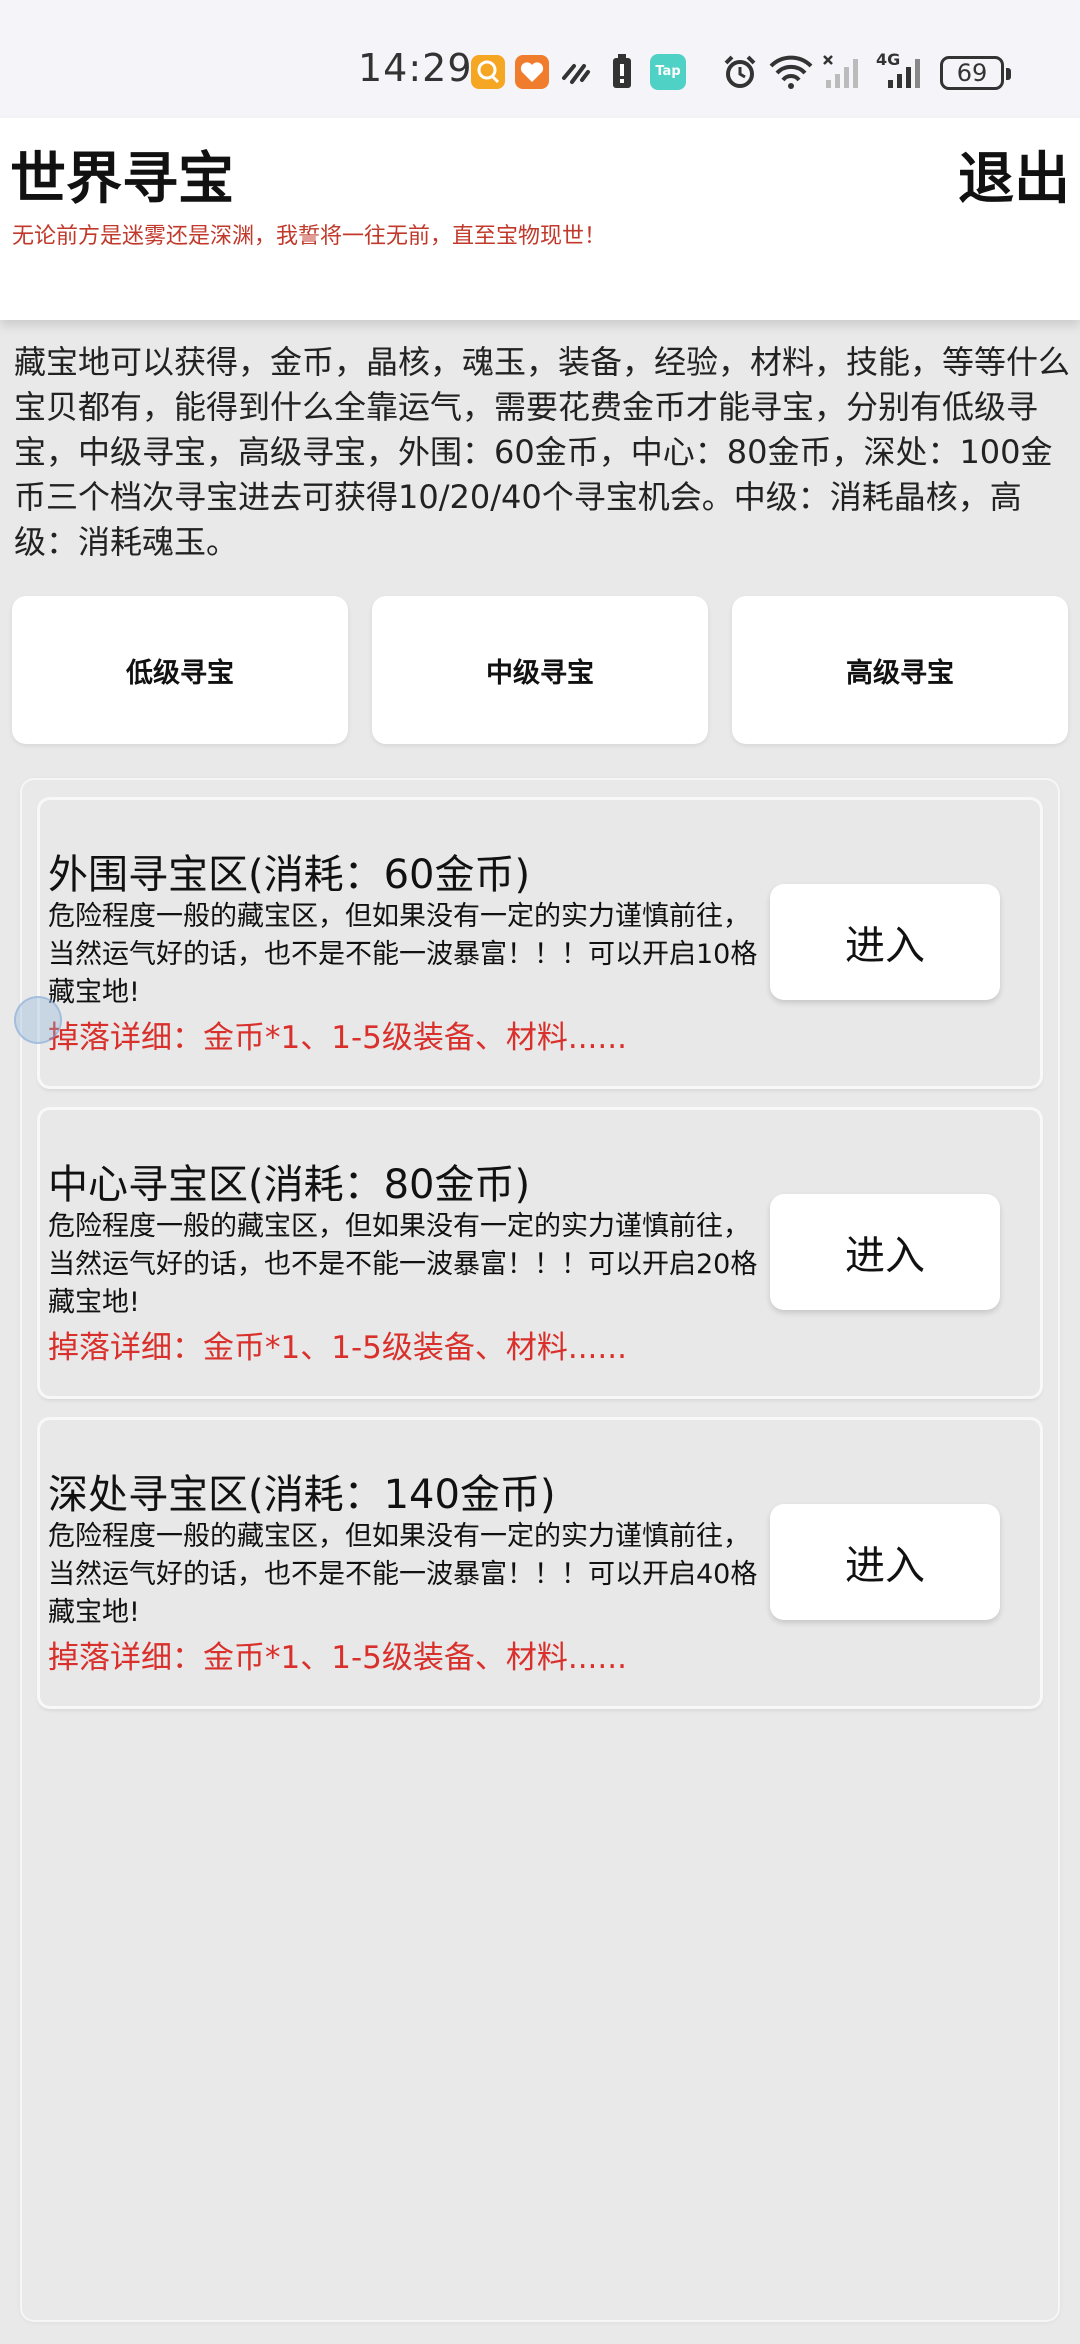  What do you see at coordinates (1014, 174) in the screenshot?
I see `exit-button: 退出` at bounding box center [1014, 174].